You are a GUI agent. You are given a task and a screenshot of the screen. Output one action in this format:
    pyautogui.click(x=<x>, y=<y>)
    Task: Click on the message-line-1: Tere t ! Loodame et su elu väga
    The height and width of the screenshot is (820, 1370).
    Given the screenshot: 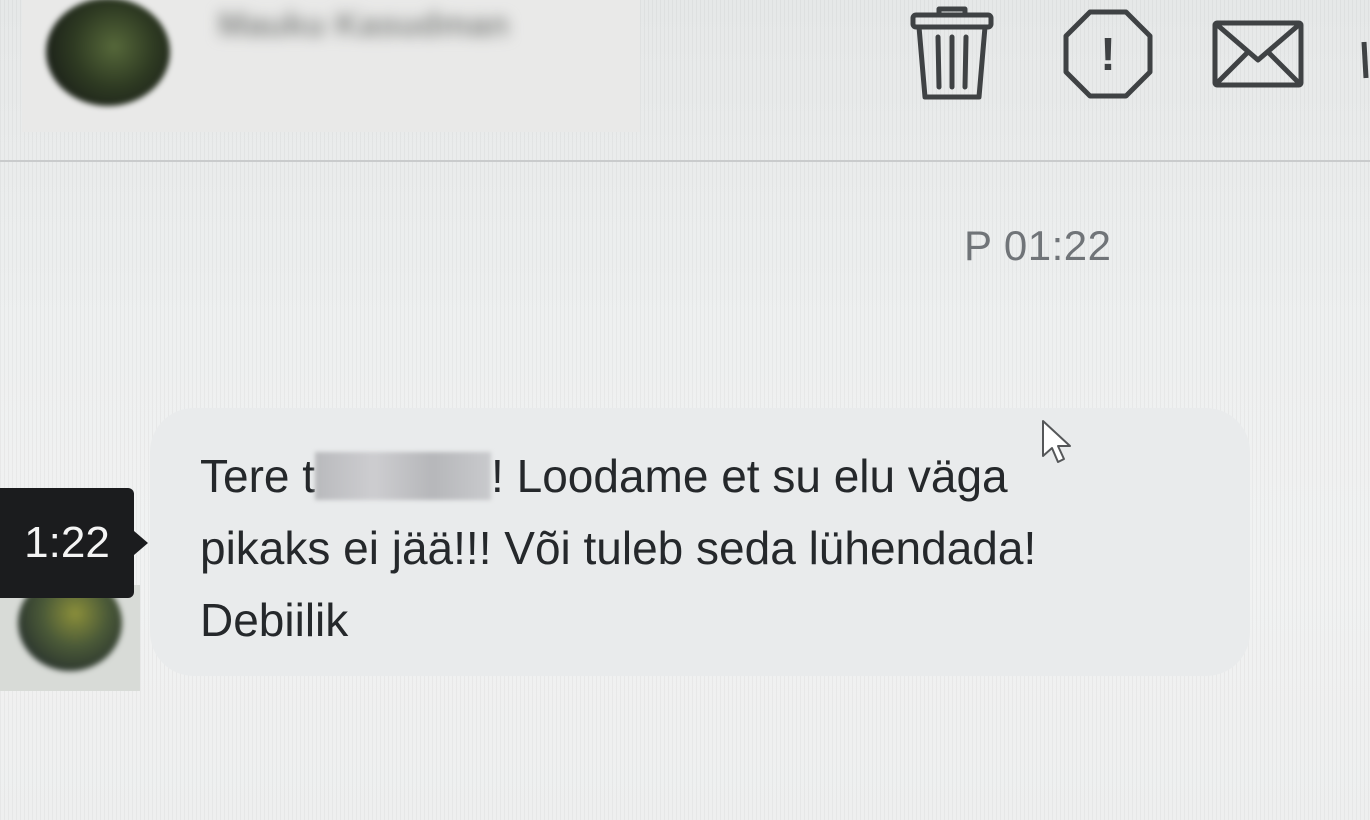 What is the action you would take?
    pyautogui.click(x=730, y=476)
    